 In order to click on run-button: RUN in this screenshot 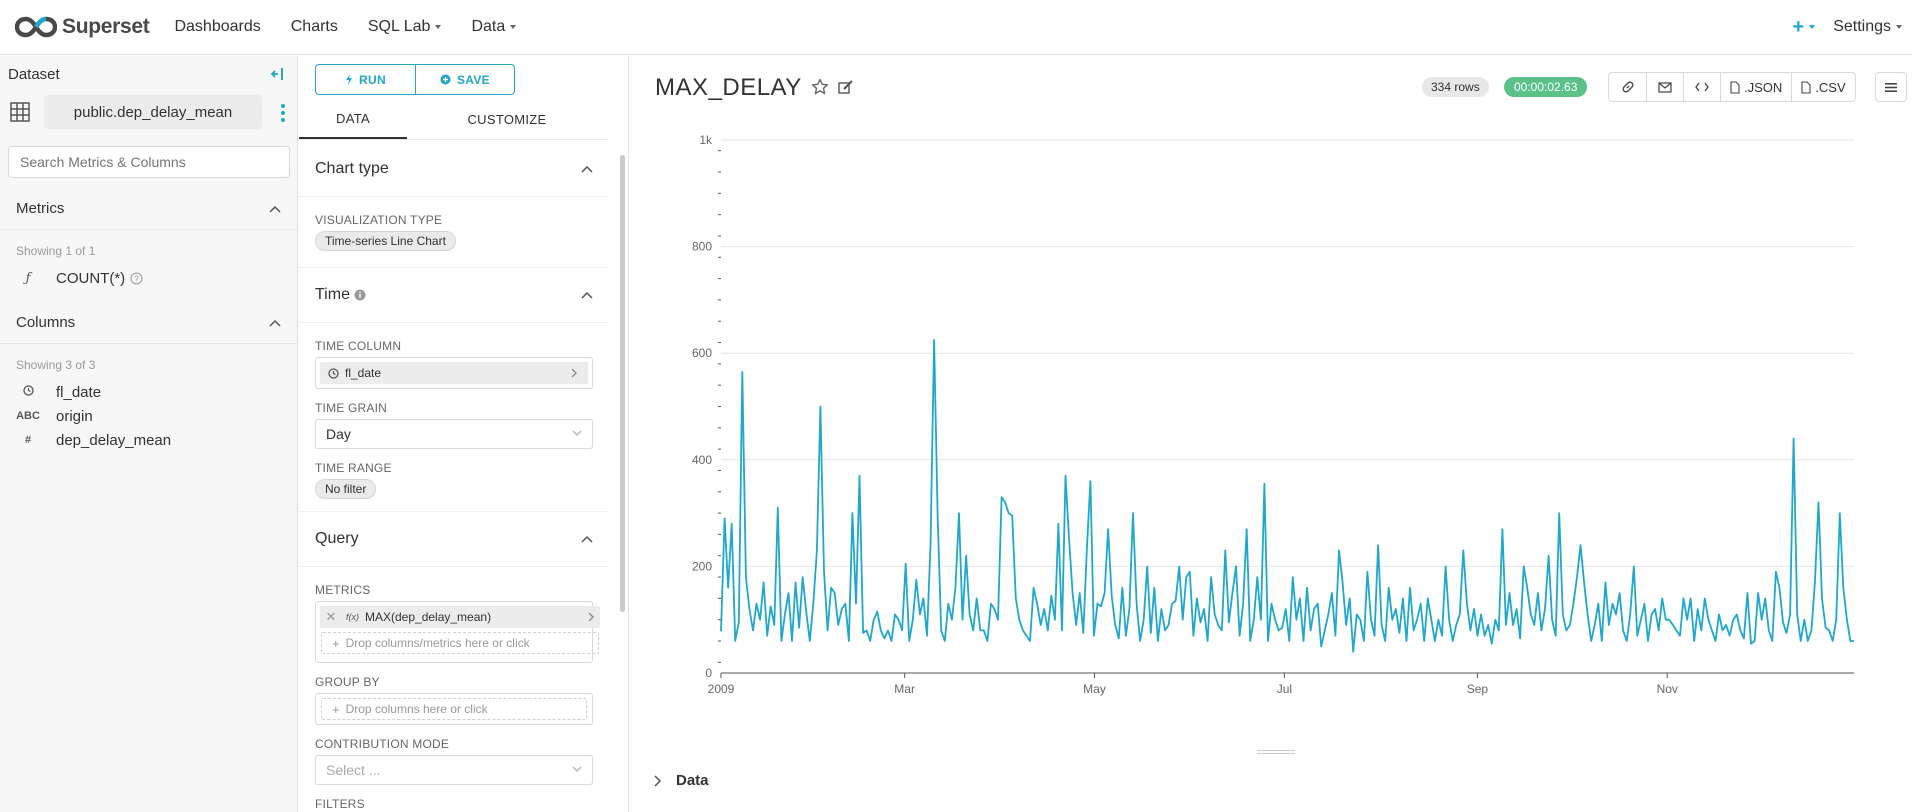, I will do `click(365, 79)`.